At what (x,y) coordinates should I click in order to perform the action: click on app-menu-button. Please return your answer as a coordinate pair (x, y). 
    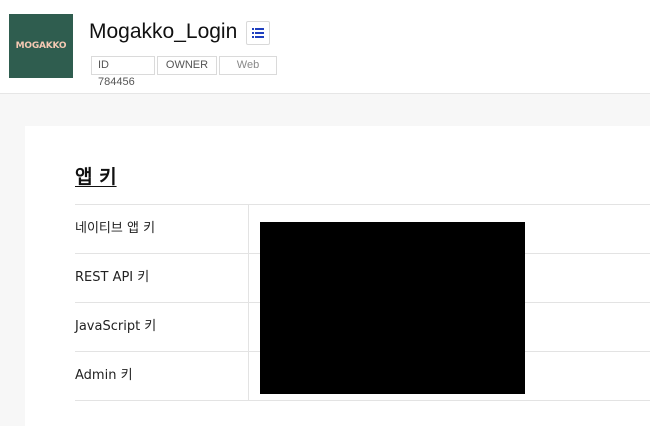
    Looking at the image, I should click on (258, 33).